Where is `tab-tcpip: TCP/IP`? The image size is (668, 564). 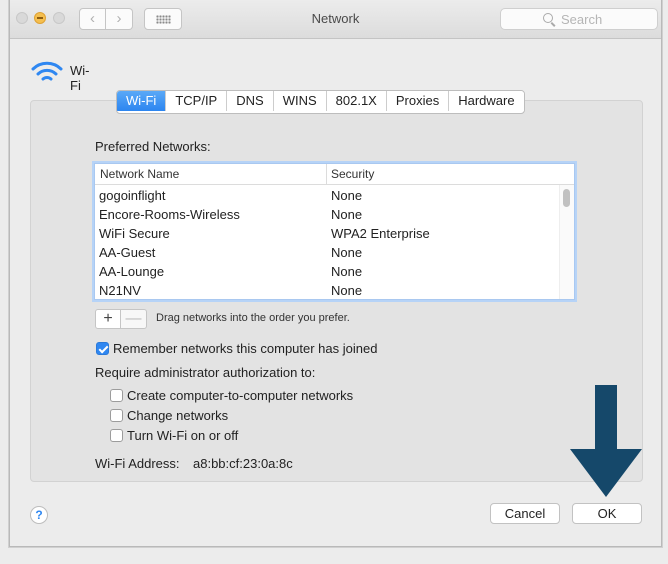
tab-tcpip: TCP/IP is located at coordinates (196, 101).